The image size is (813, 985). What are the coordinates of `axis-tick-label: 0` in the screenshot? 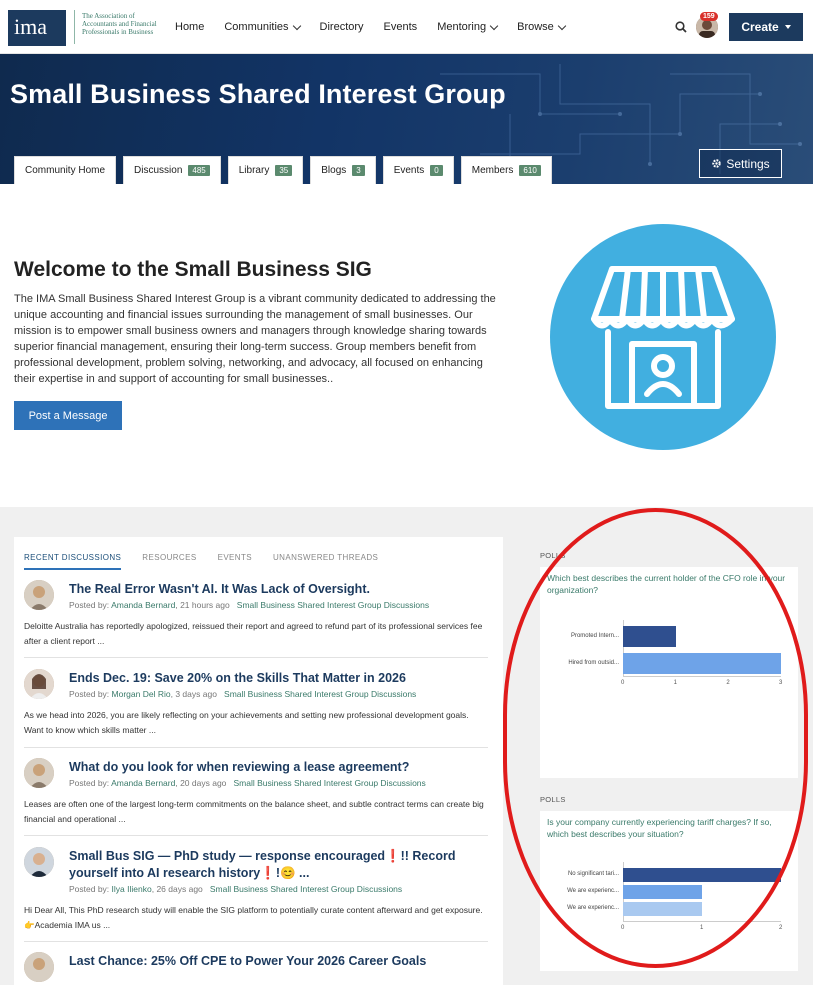 It's located at (623, 928).